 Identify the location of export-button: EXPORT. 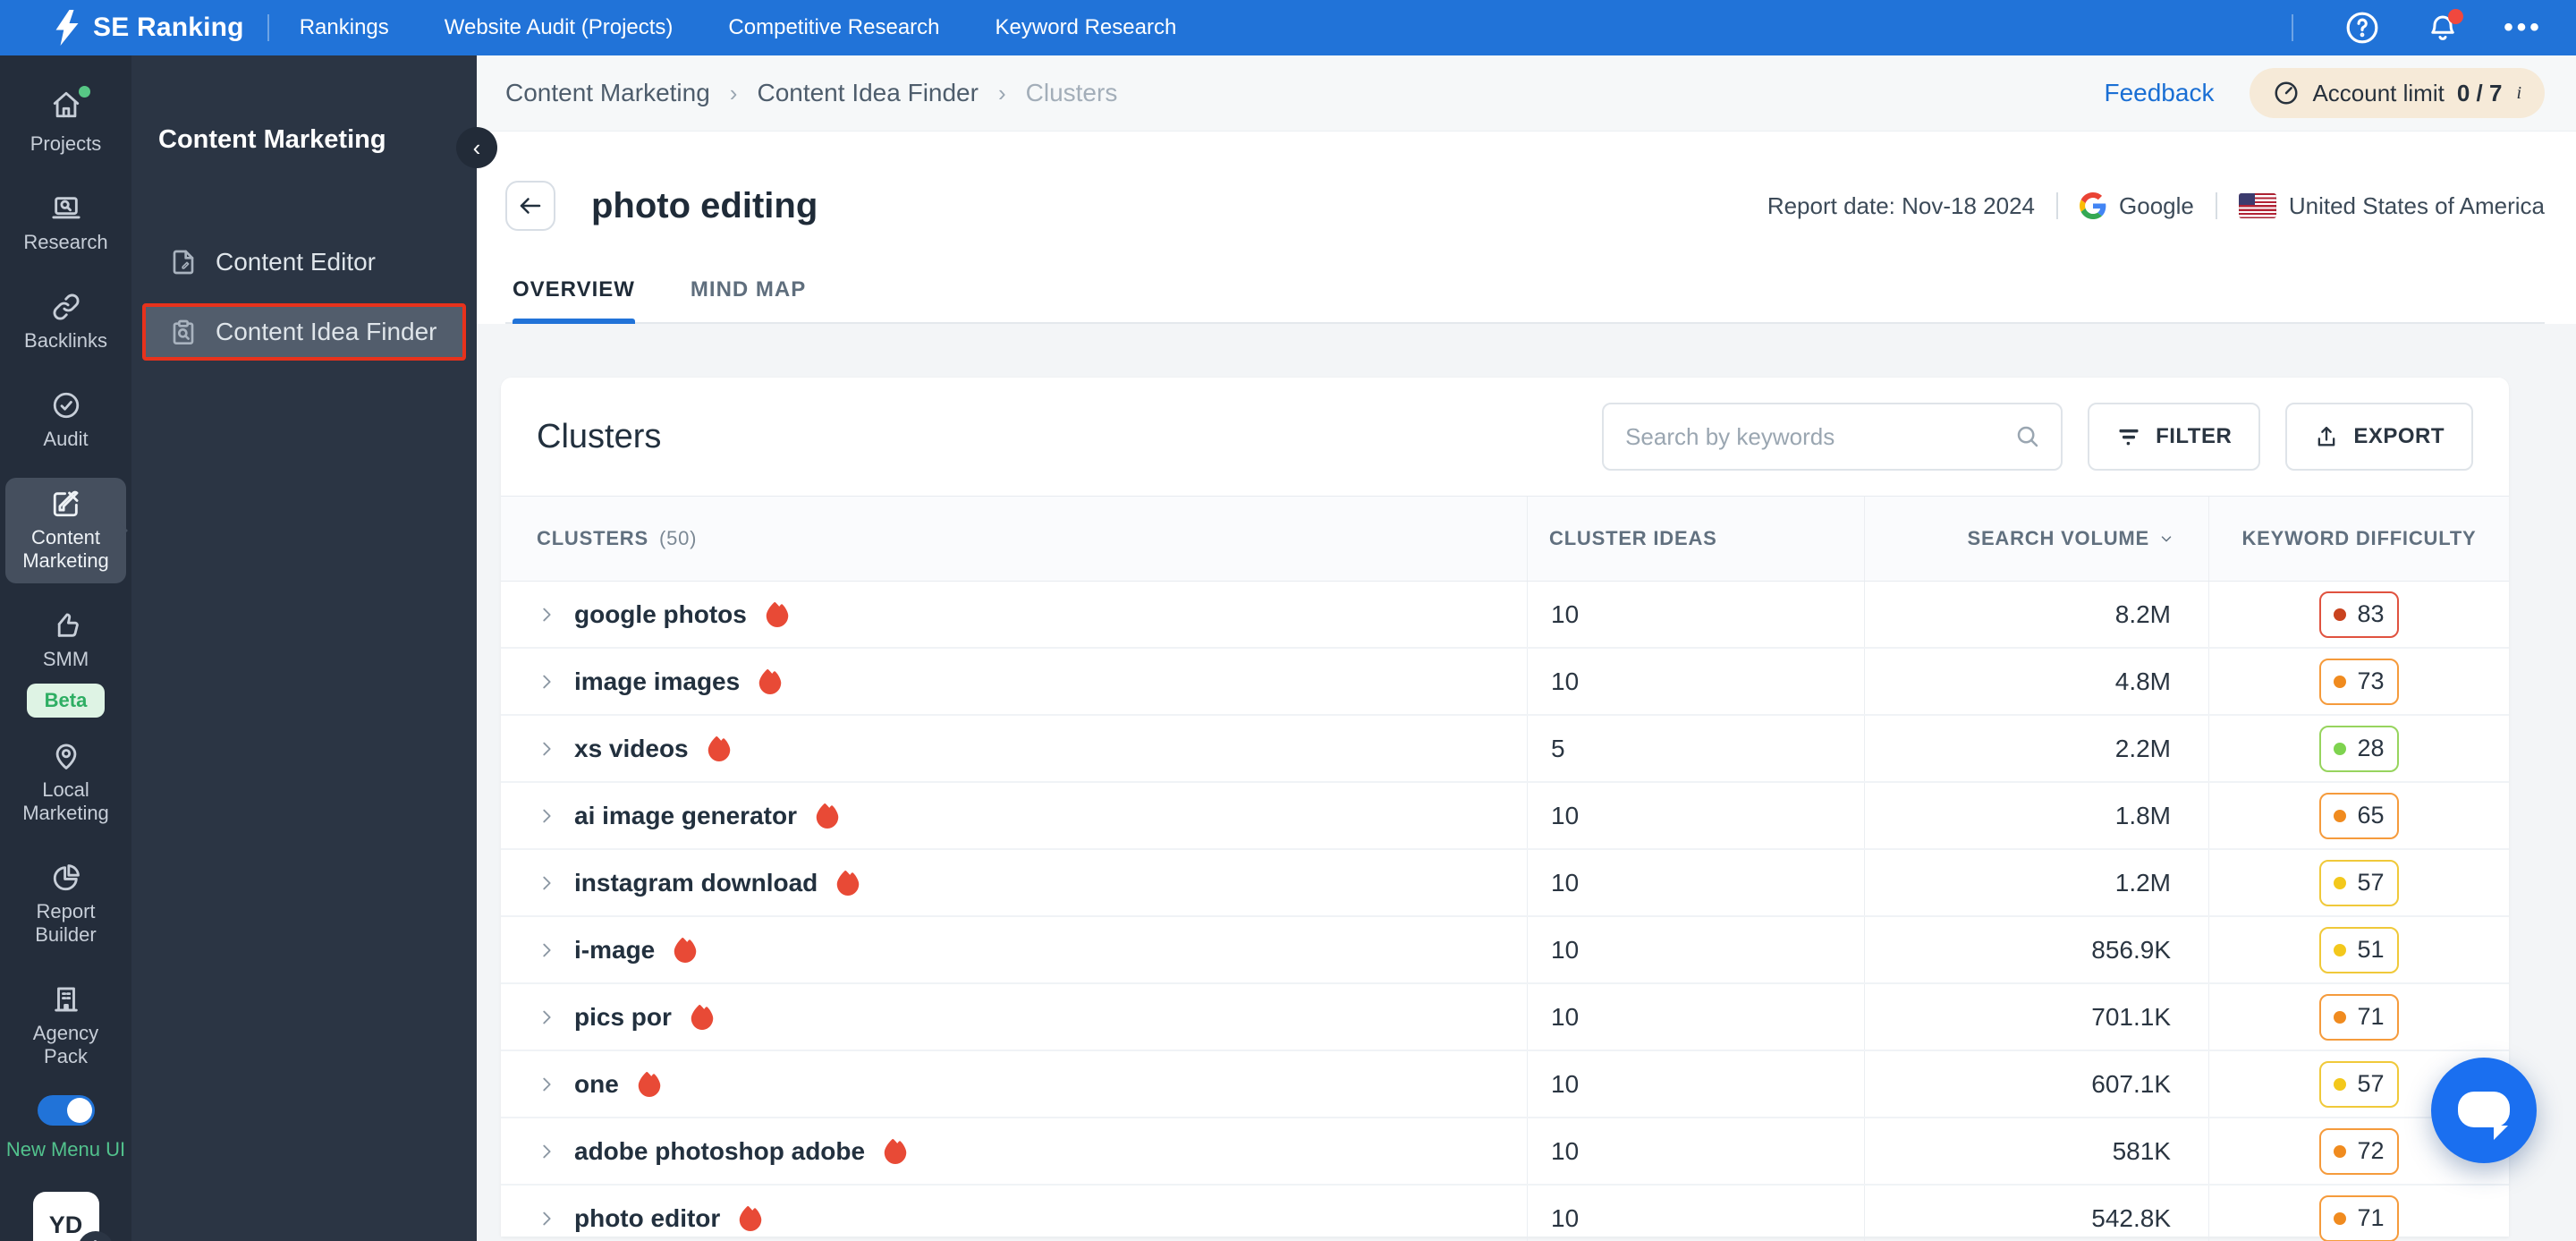
(2379, 437).